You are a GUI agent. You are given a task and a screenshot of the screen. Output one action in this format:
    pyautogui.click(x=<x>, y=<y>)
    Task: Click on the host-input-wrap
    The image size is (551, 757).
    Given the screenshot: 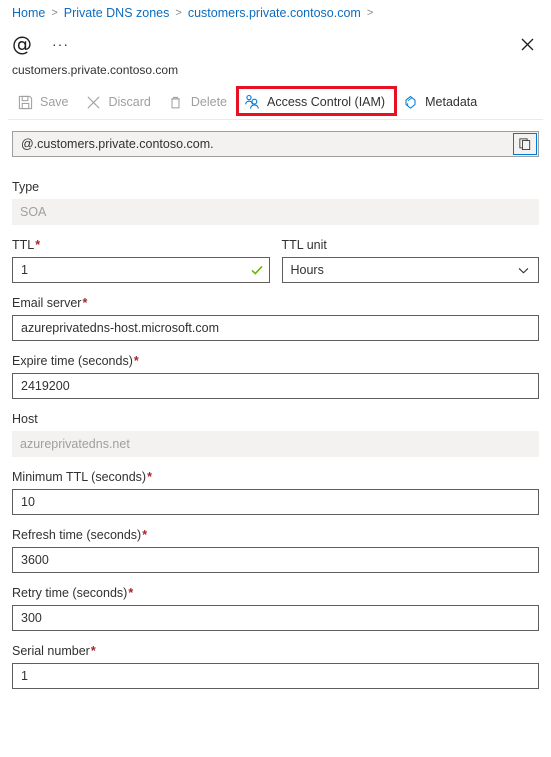 What is the action you would take?
    pyautogui.click(x=275, y=444)
    